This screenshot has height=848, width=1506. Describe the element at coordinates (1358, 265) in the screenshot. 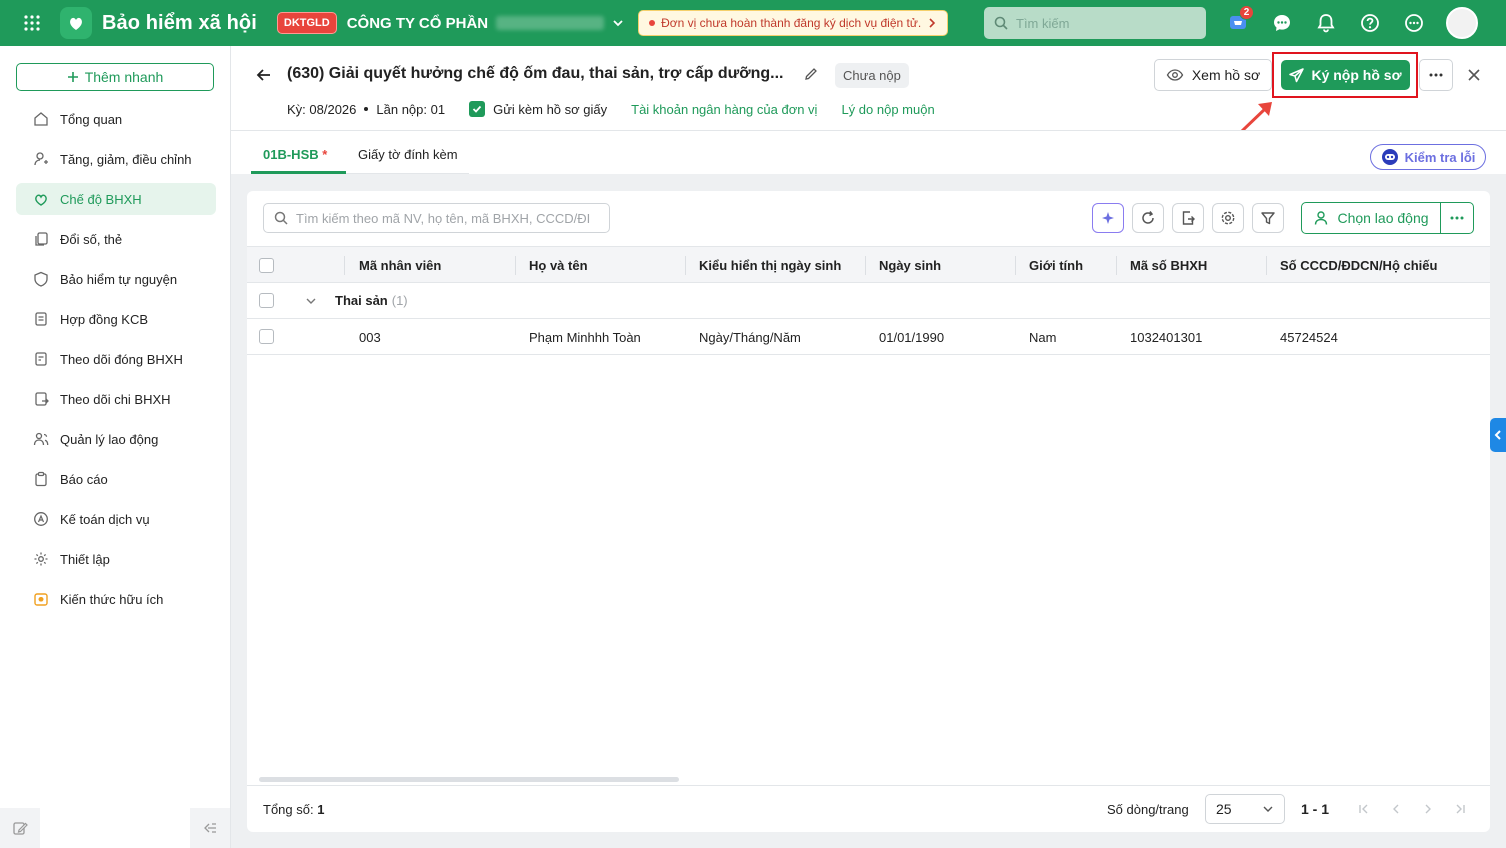

I see `column-header-id-number: Số CCCD/ĐDCN/Hộ chiếu` at that location.